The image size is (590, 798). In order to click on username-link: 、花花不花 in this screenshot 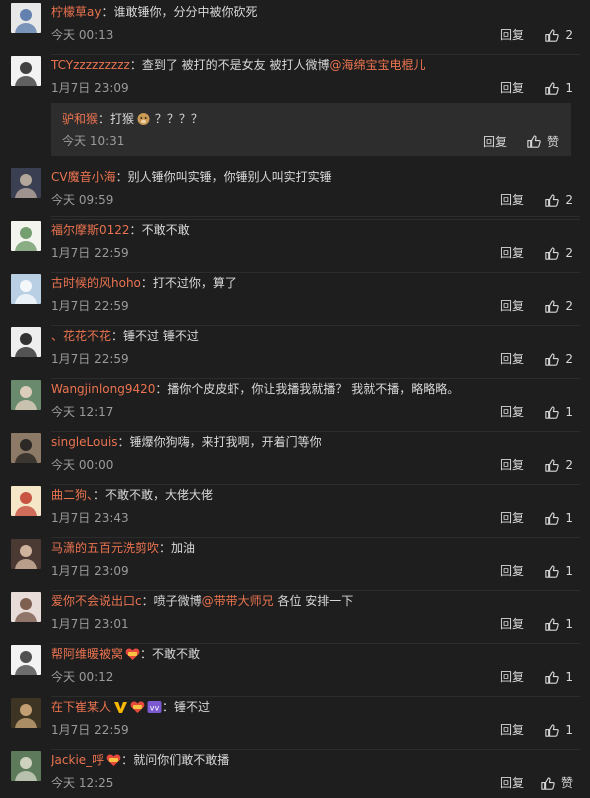, I will do `click(81, 336)`.